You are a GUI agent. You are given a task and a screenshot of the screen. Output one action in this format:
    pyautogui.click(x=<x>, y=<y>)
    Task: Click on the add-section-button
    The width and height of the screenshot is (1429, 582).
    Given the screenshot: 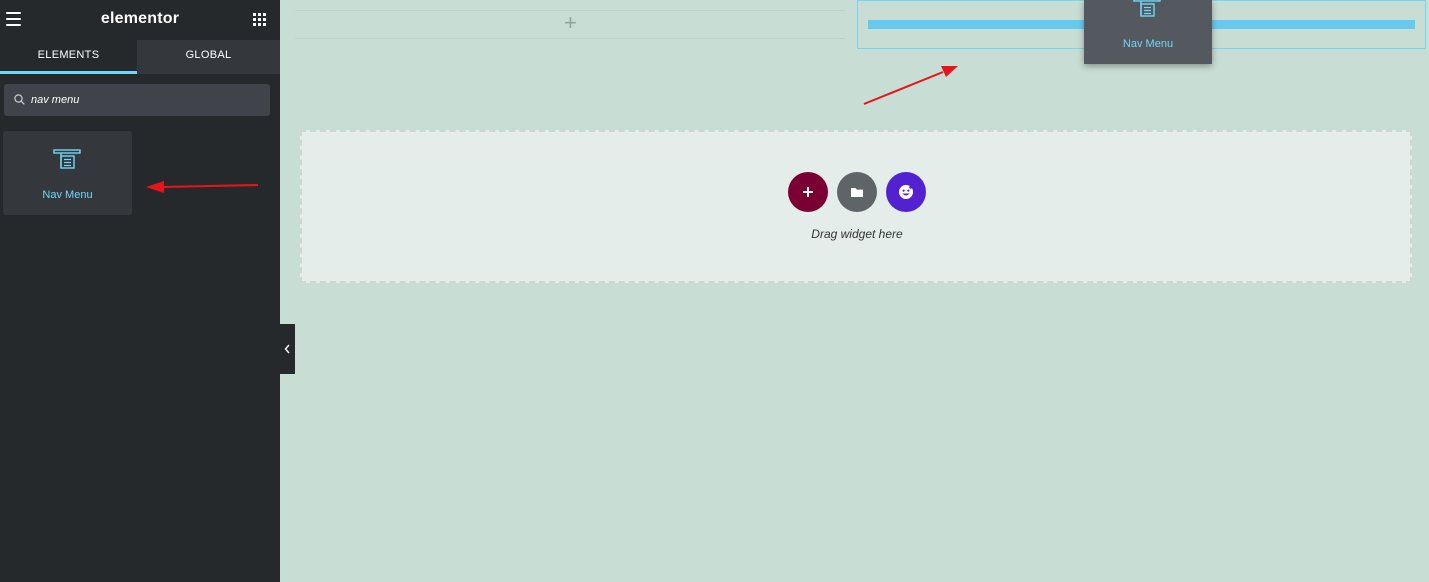 What is the action you would take?
    pyautogui.click(x=808, y=192)
    